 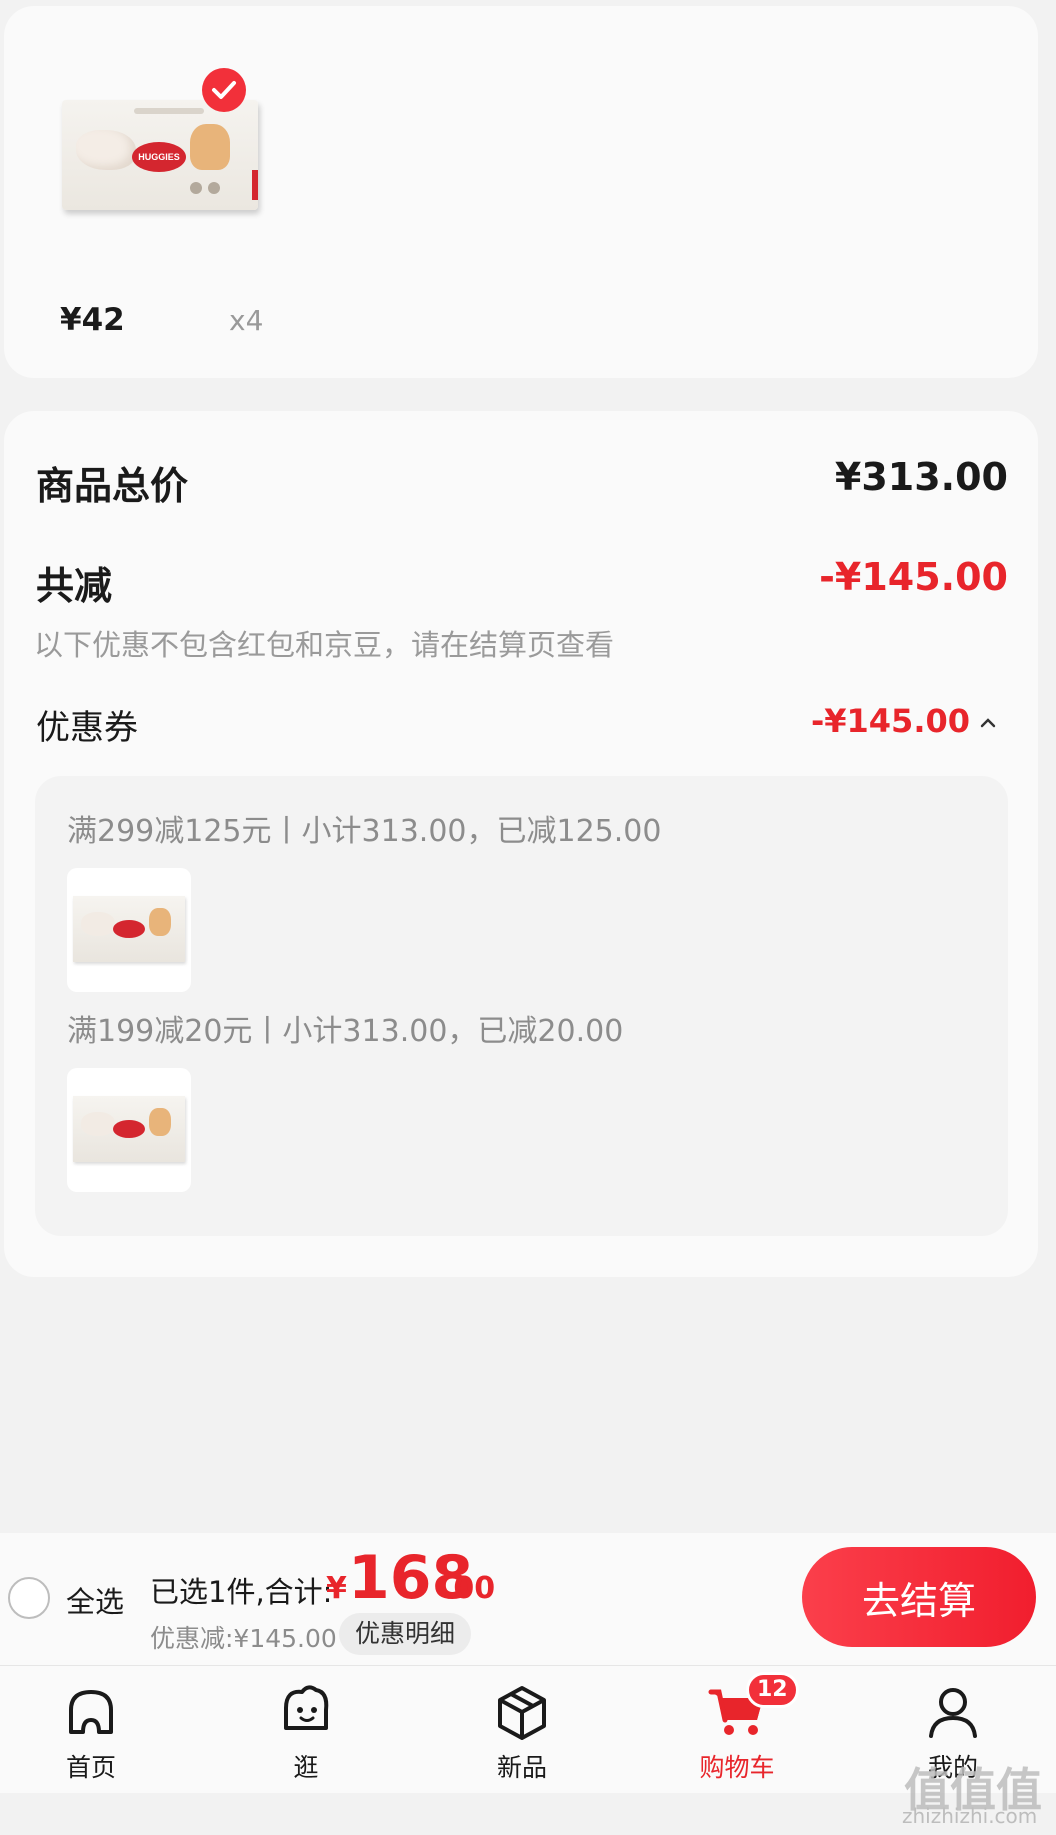 What do you see at coordinates (953, 1713) in the screenshot?
I see `user-profile-icon` at bounding box center [953, 1713].